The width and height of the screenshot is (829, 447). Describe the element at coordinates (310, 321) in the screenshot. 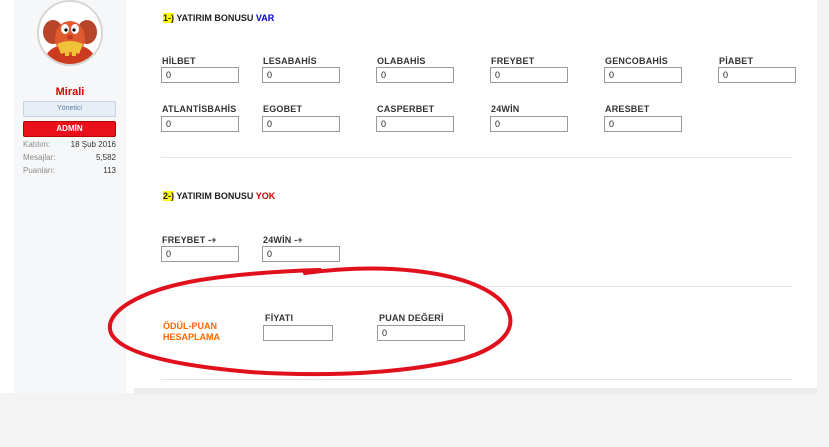

I see `annotation-ellipse` at that location.